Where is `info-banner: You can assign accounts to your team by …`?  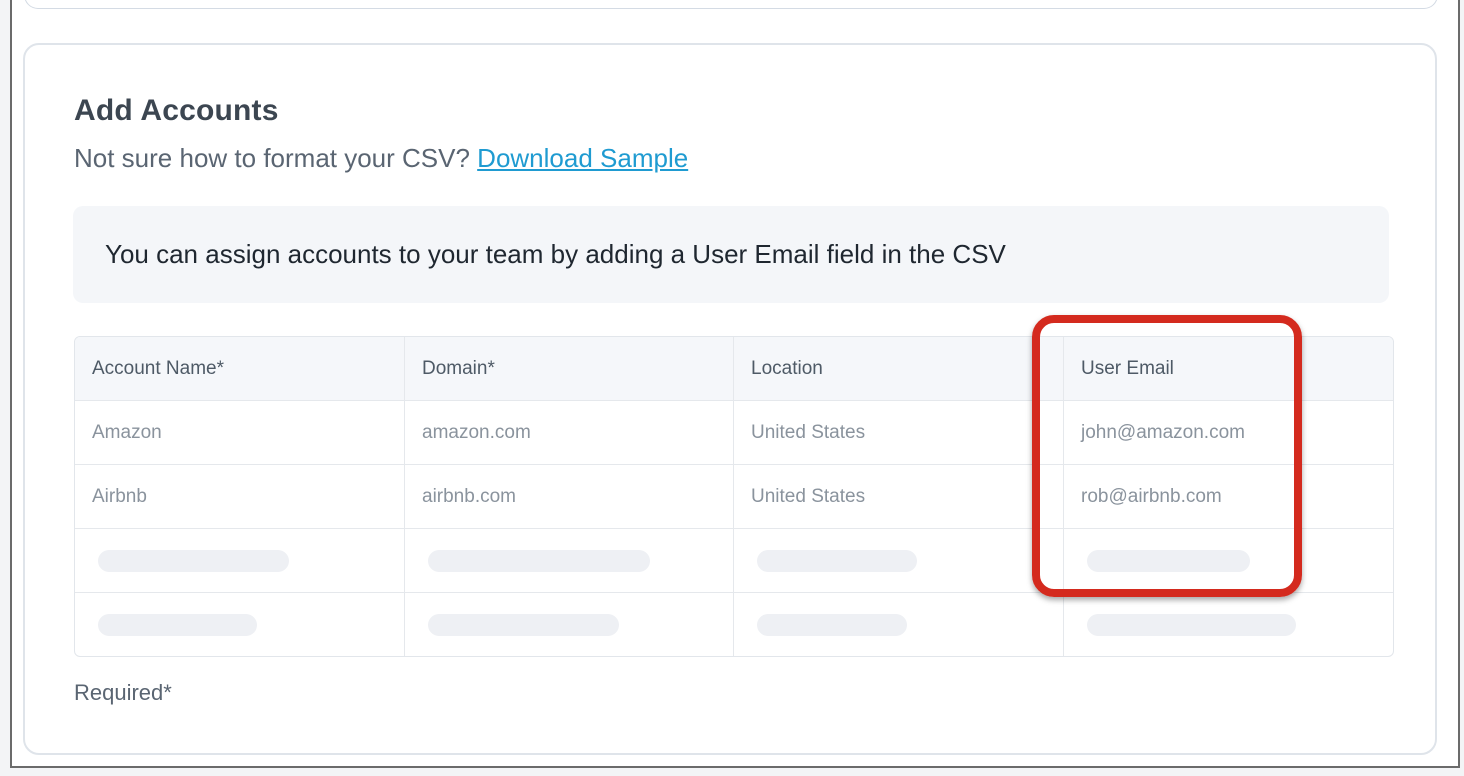
info-banner: You can assign accounts to your team by … is located at coordinates (731, 254).